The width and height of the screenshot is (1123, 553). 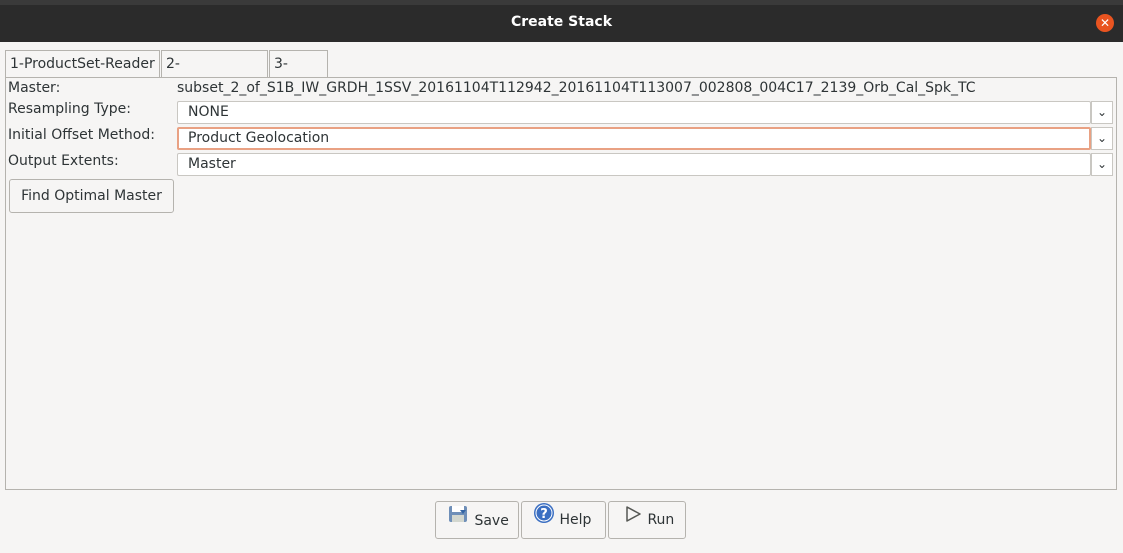 I want to click on save-icon, so click(x=458, y=521).